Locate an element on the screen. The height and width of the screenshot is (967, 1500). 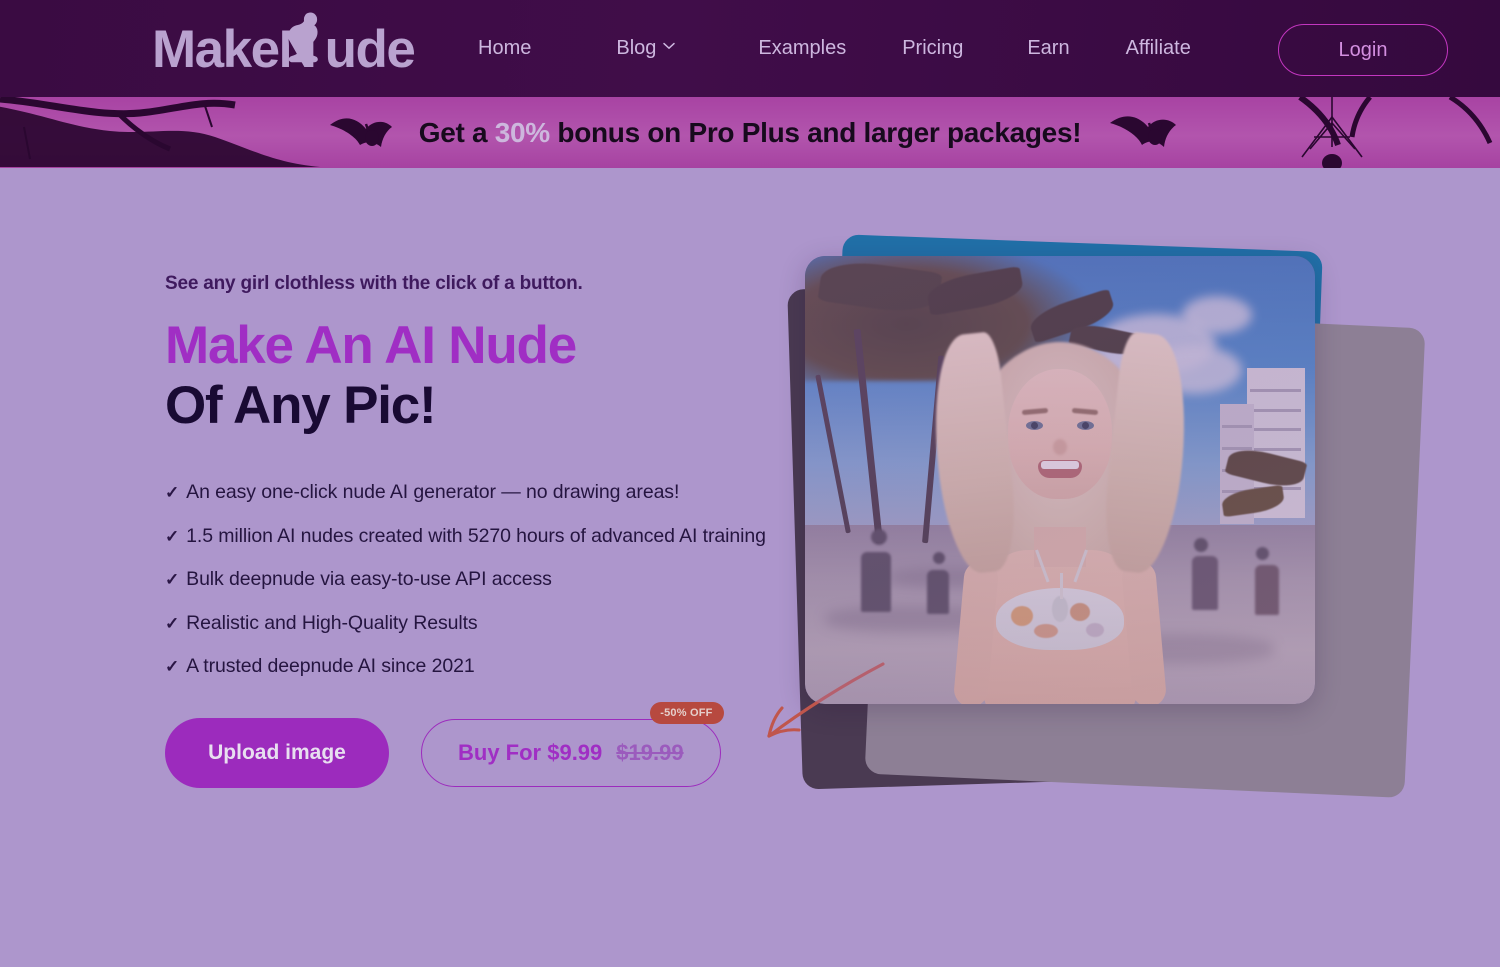
login-button: Login is located at coordinates (1363, 50).